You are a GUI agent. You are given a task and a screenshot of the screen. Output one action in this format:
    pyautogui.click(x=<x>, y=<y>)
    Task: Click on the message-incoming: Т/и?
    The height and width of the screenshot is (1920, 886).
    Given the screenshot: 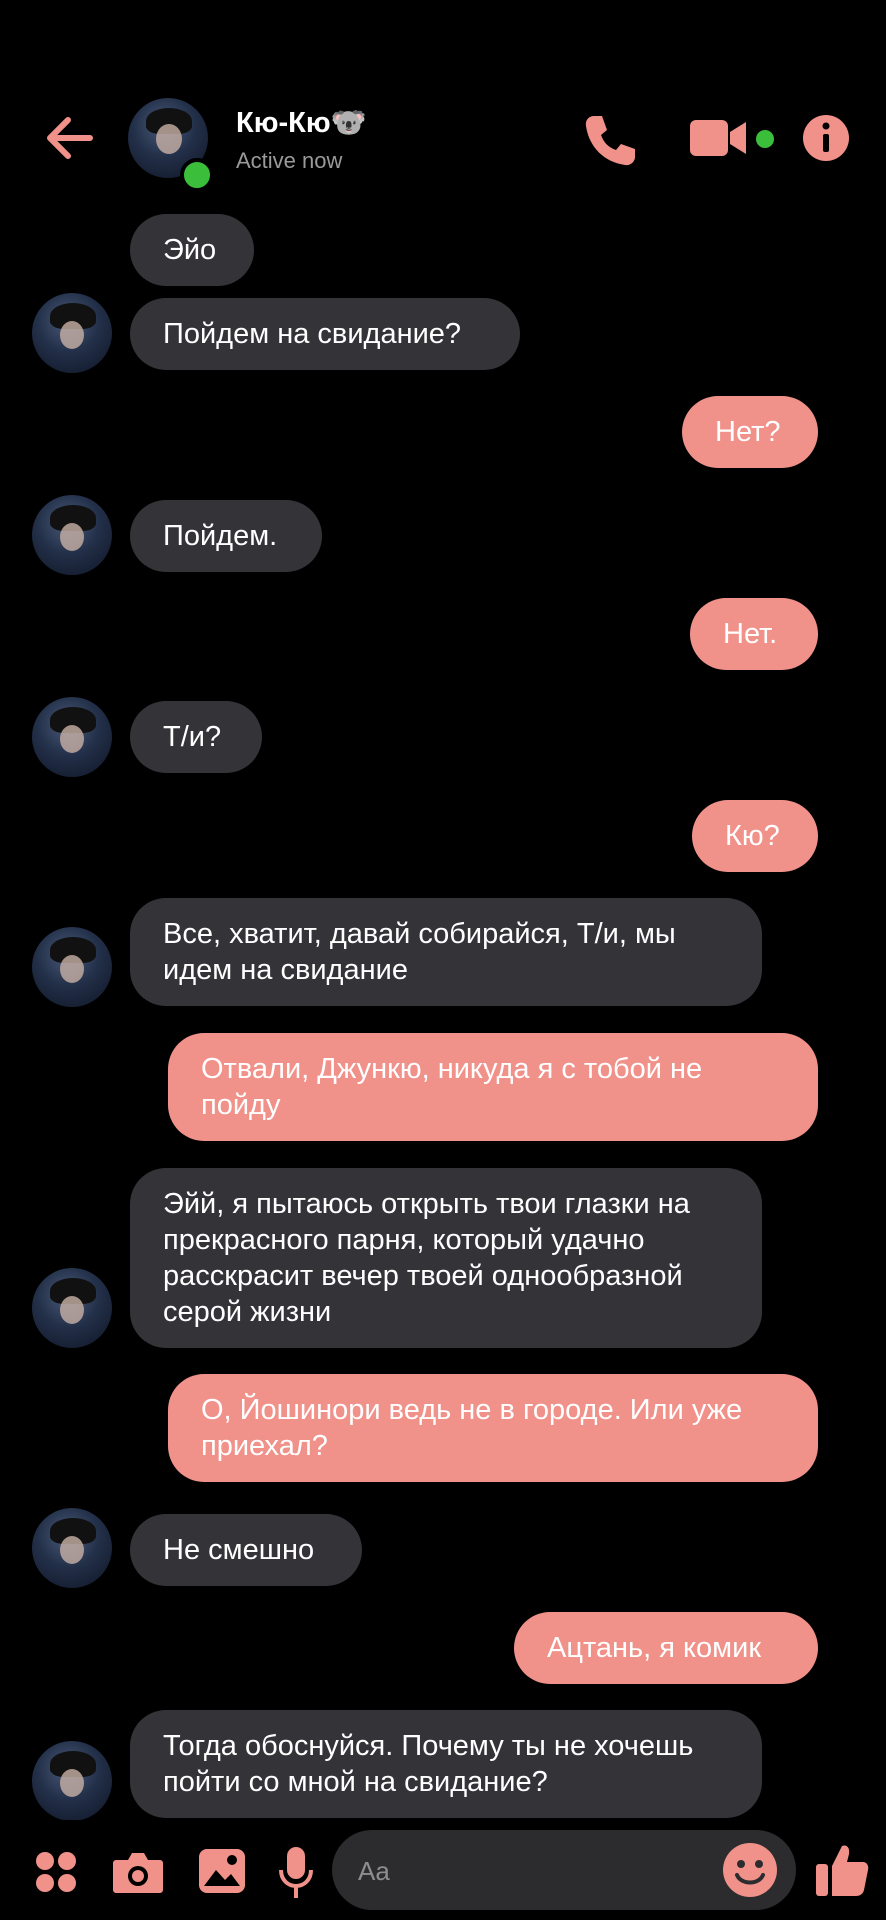 What is the action you would take?
    pyautogui.click(x=196, y=737)
    